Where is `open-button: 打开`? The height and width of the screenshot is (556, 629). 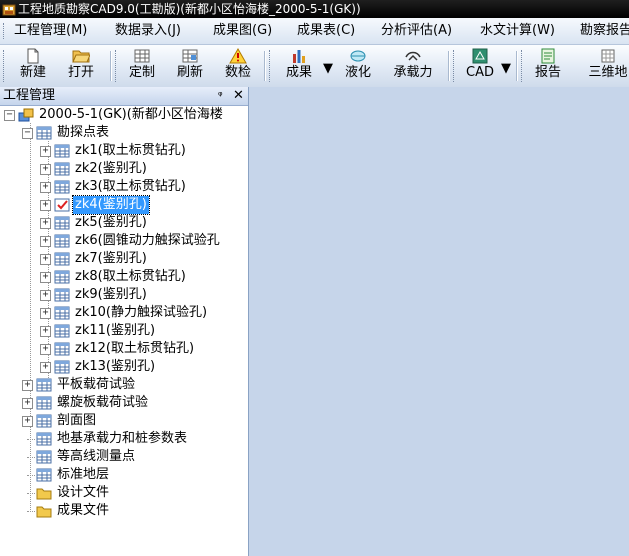 open-button: 打开 is located at coordinates (81, 66).